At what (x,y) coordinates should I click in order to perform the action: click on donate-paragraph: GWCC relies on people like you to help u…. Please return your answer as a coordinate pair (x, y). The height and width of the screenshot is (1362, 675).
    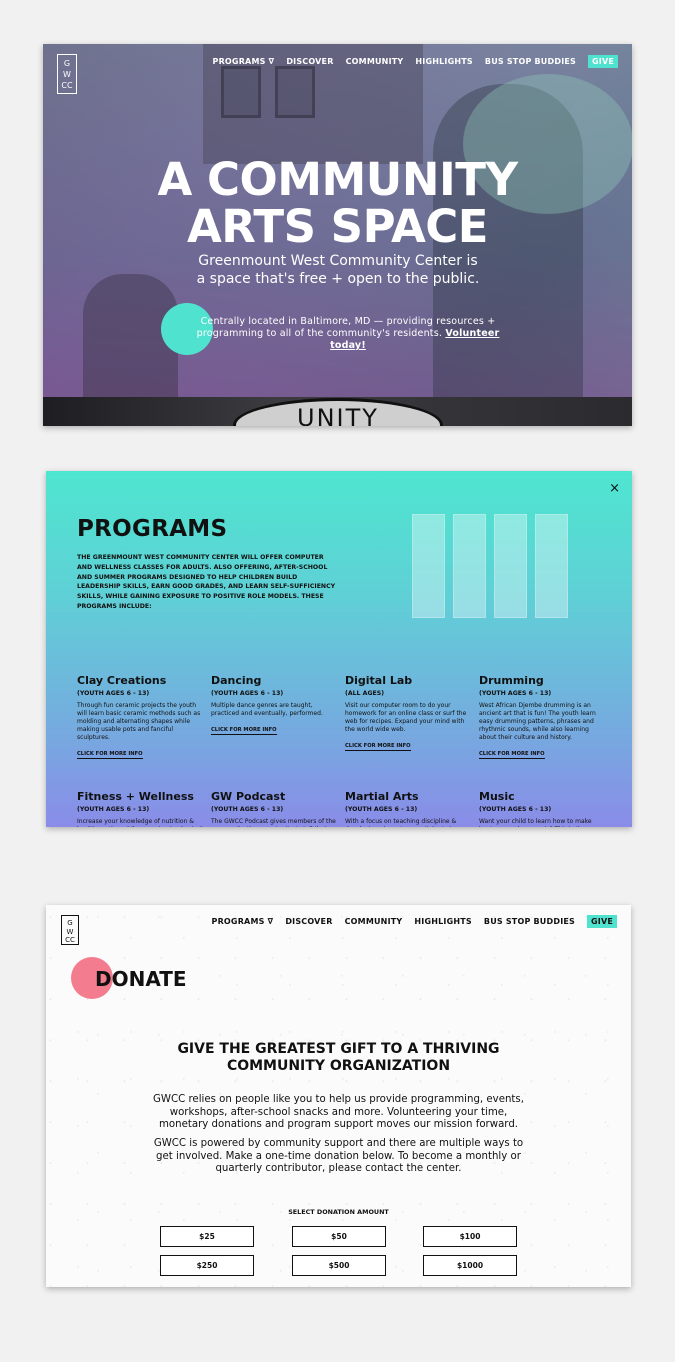
    Looking at the image, I should click on (338, 1112).